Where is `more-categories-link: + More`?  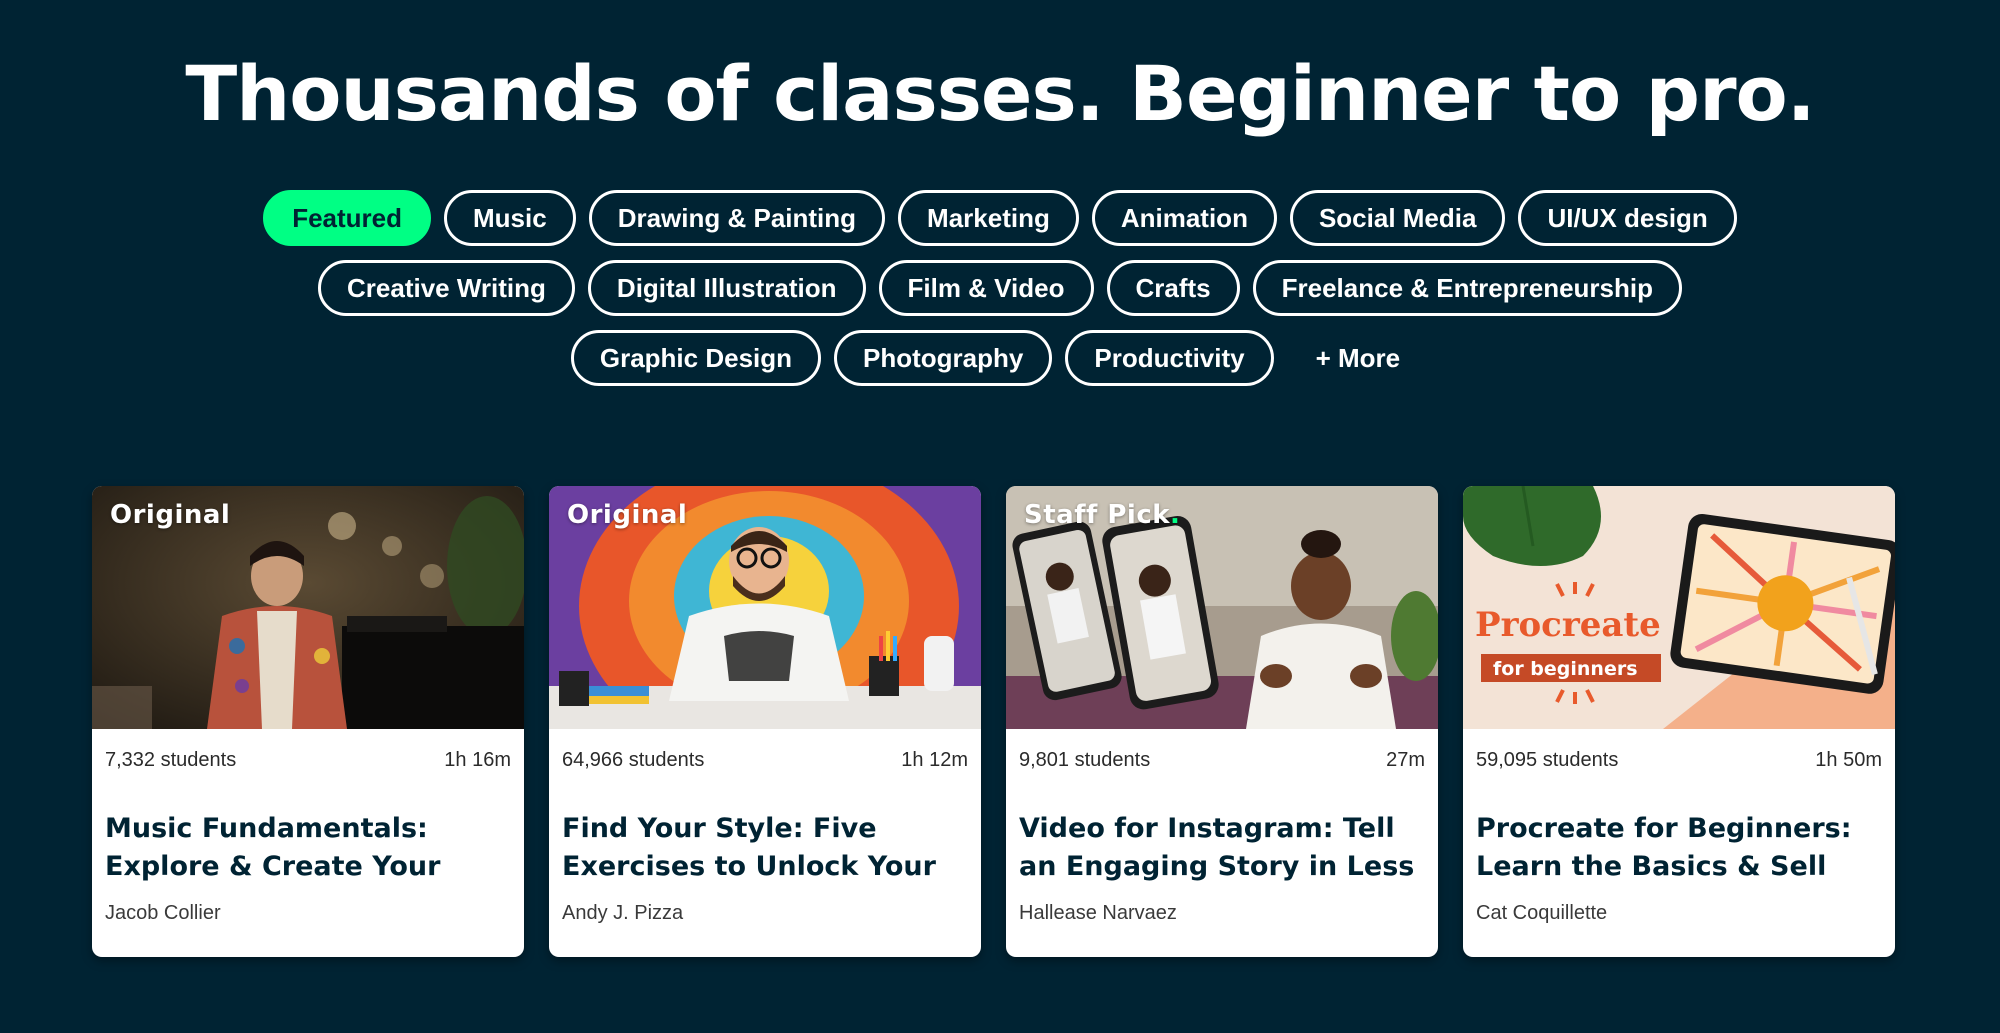
more-categories-link: + More is located at coordinates (1358, 358).